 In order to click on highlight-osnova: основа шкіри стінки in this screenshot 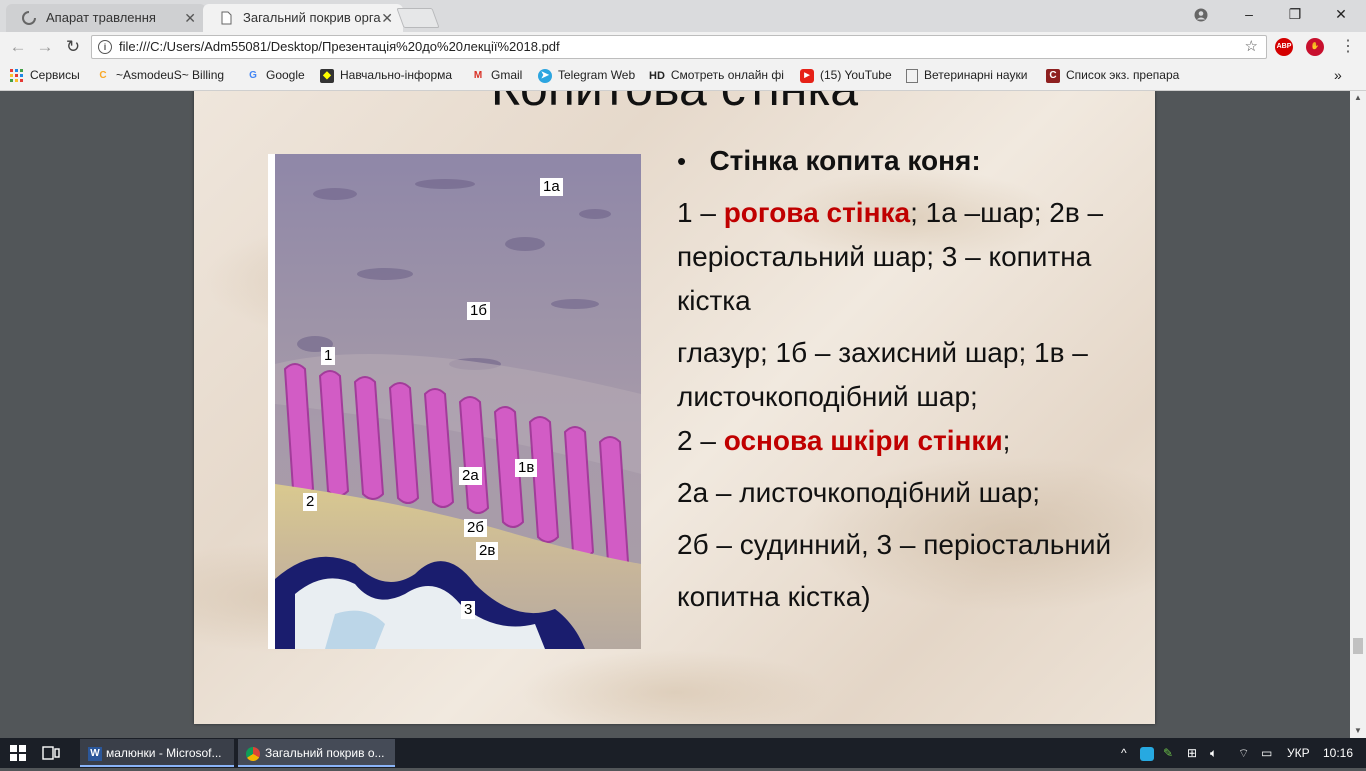, I will do `click(863, 440)`.